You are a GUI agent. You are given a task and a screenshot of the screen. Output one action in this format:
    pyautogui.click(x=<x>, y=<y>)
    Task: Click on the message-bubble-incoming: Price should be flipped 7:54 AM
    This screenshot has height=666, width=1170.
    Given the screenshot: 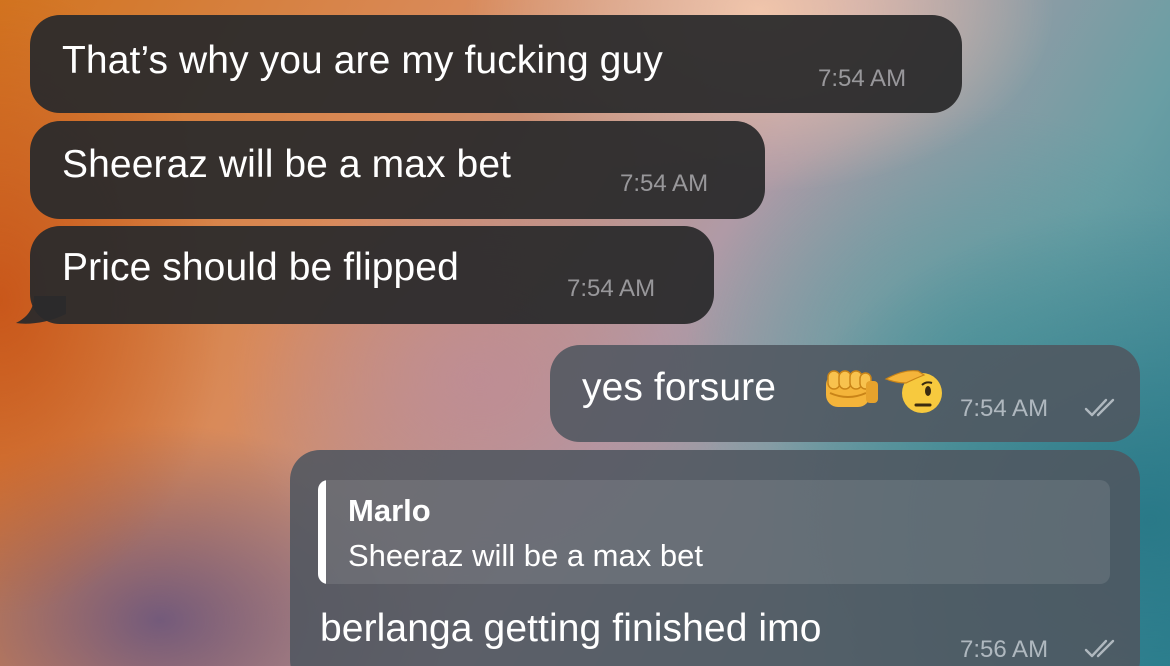 What is the action you would take?
    pyautogui.click(x=372, y=275)
    